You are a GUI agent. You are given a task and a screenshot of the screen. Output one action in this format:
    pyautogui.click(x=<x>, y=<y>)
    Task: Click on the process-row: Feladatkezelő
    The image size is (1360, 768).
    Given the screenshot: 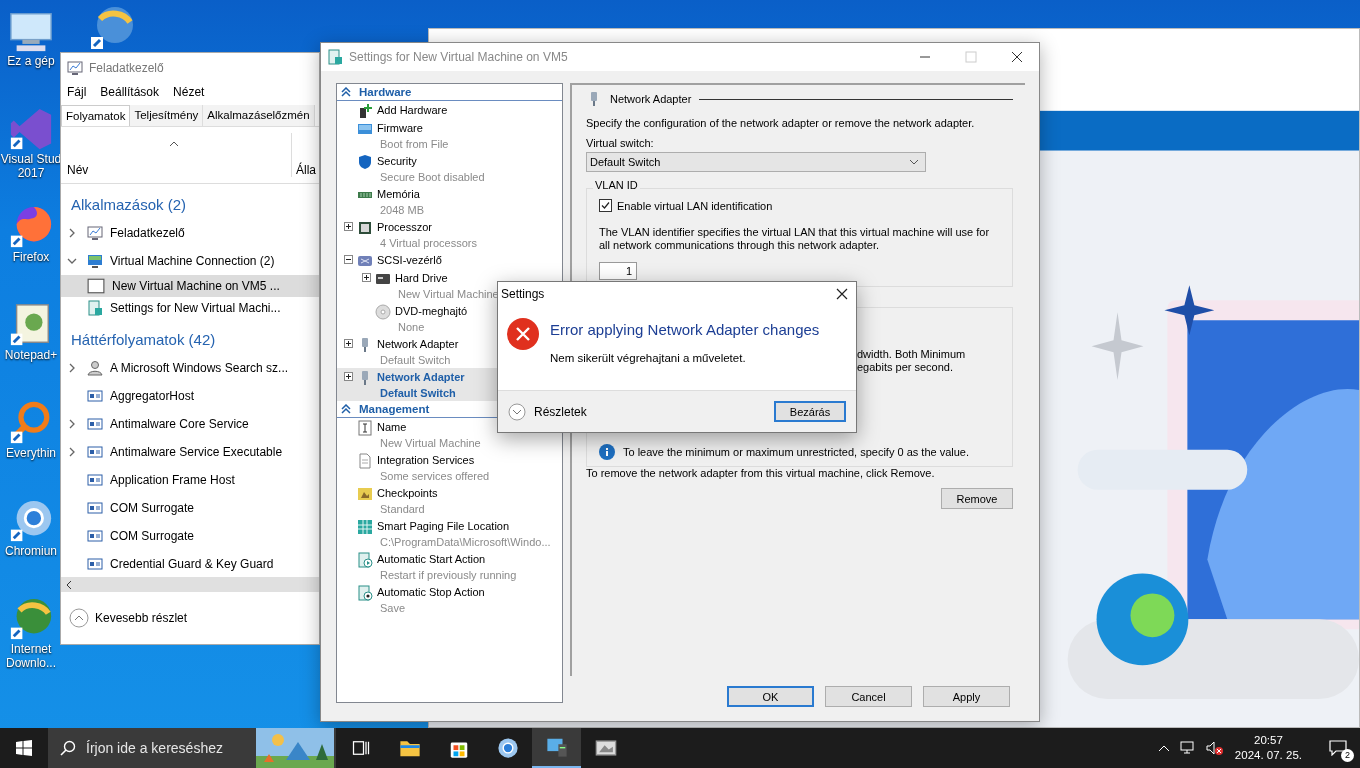 What is the action you would take?
    pyautogui.click(x=190, y=233)
    